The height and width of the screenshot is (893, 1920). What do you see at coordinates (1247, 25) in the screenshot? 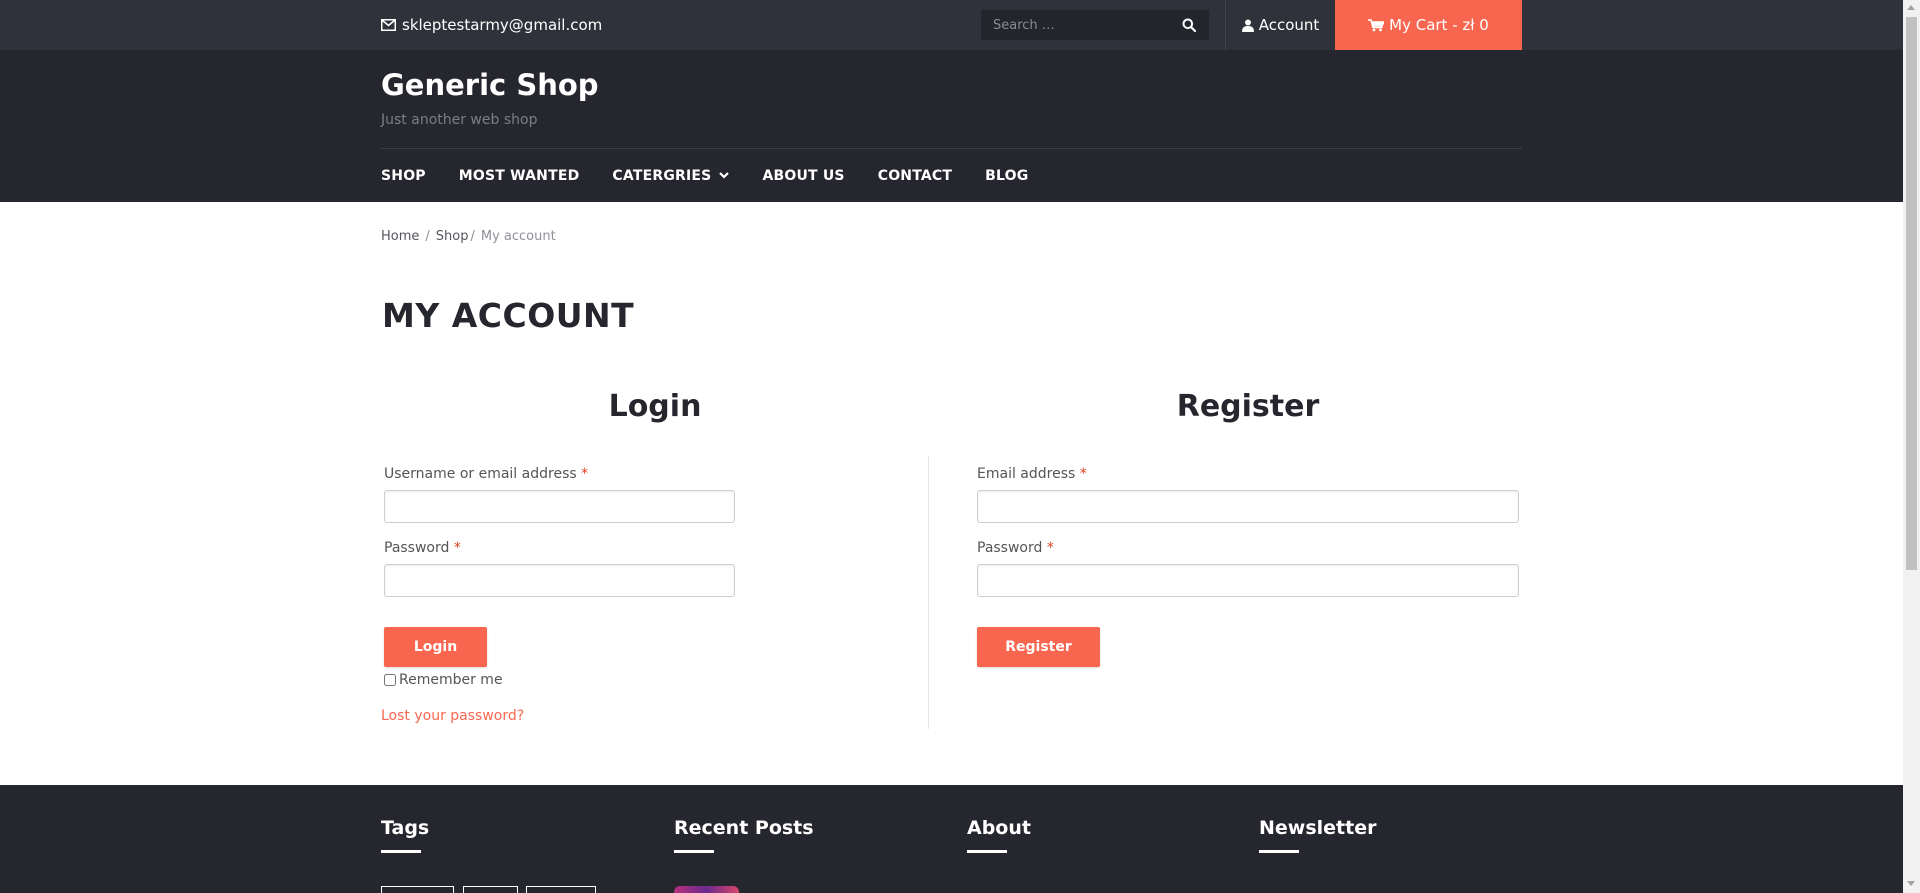
I see `user-icon` at bounding box center [1247, 25].